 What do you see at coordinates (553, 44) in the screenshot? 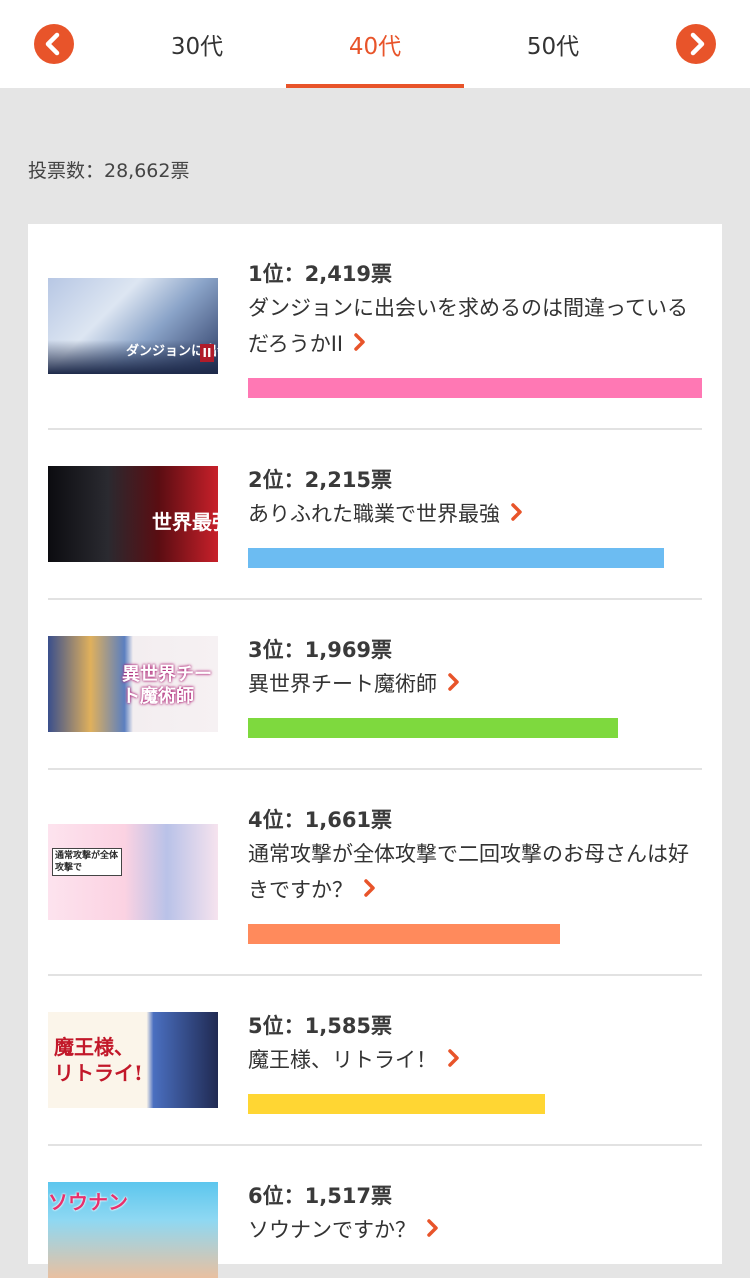
I see `tab-50s: 50代` at bounding box center [553, 44].